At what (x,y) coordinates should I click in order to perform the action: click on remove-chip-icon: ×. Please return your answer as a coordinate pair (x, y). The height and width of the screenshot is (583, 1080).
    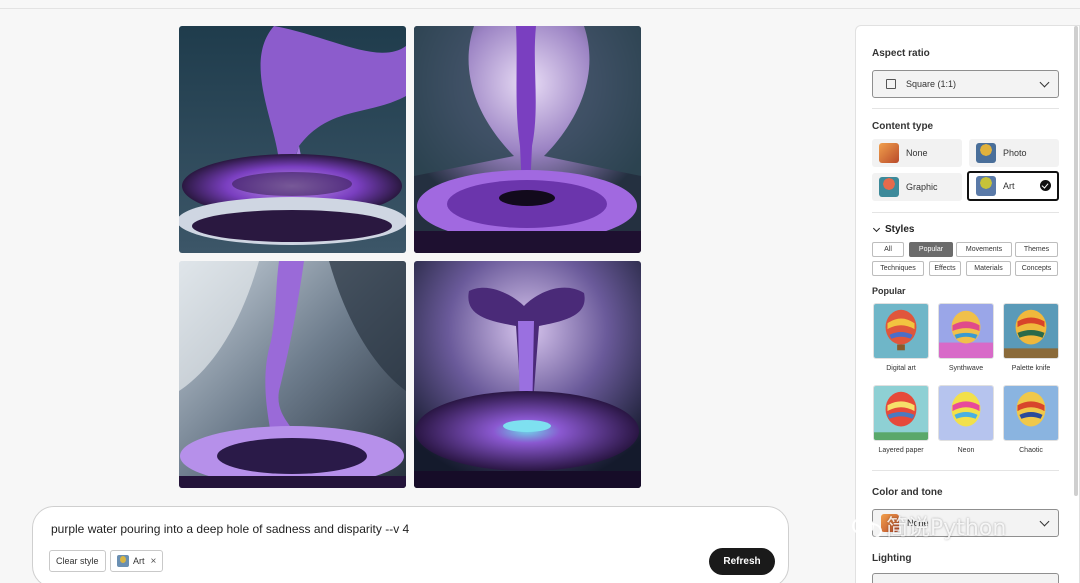
    Looking at the image, I should click on (154, 561).